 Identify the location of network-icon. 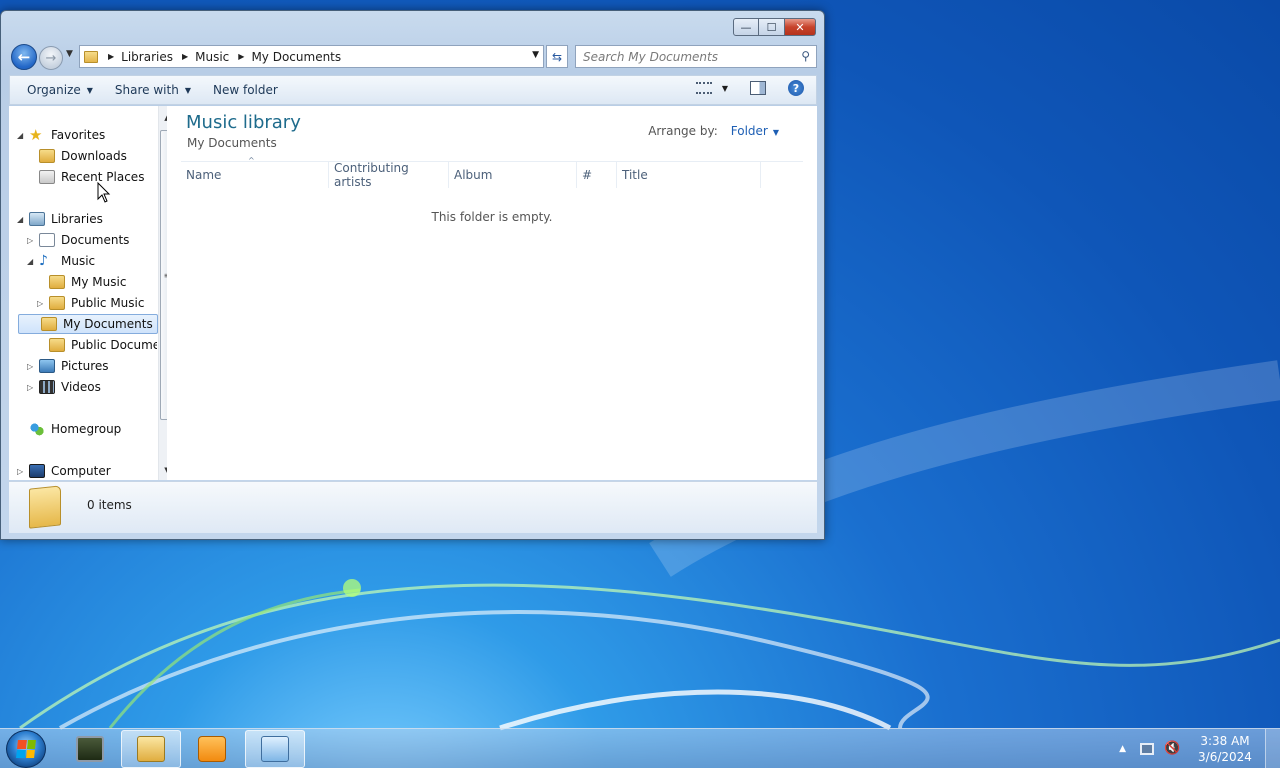
(1147, 749).